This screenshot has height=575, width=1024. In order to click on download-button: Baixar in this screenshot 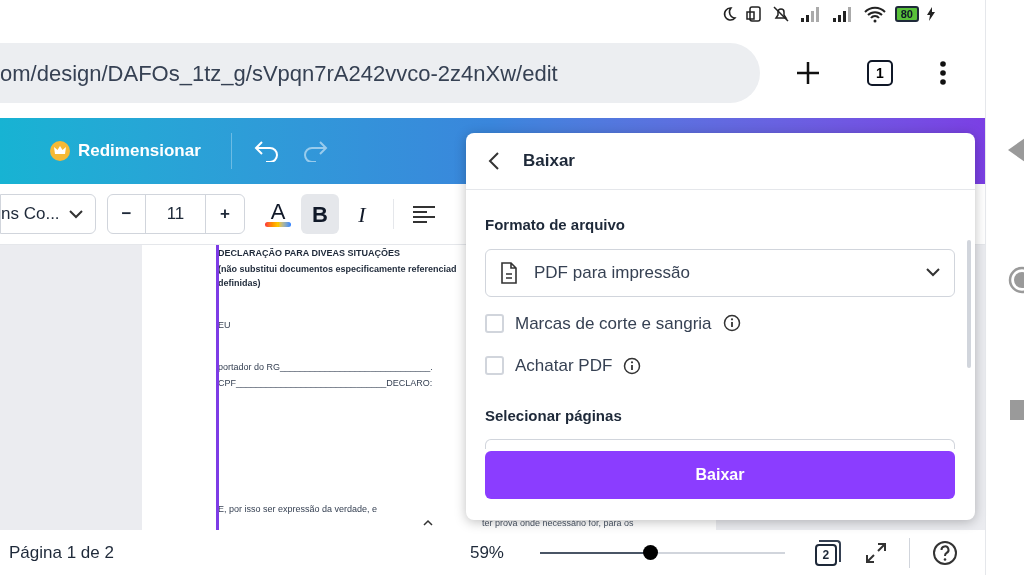, I will do `click(720, 475)`.